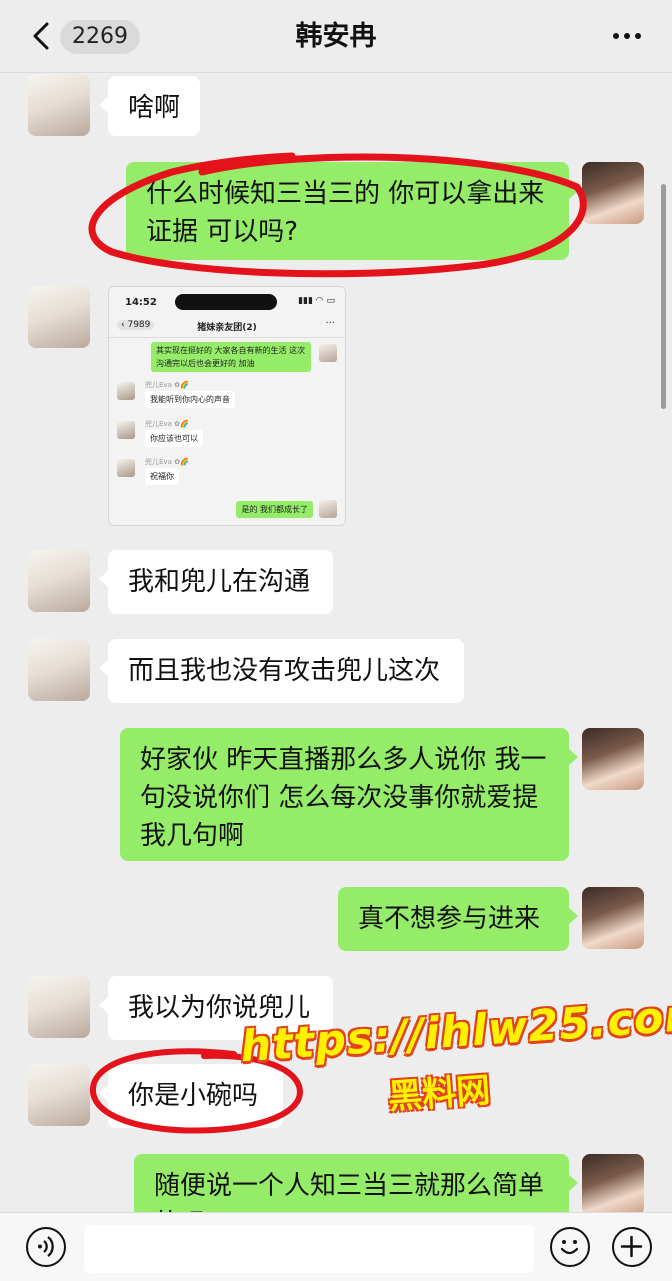 The image size is (672, 1281). Describe the element at coordinates (216, 582) in the screenshot. I see `message-bubble-incoming: 我和兜儿在沟通` at that location.